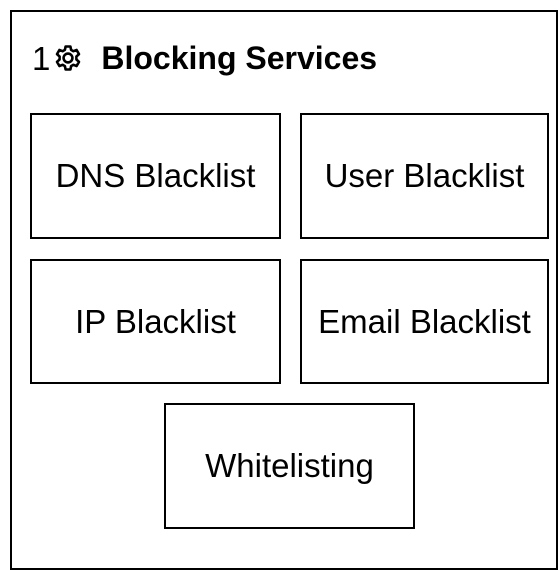 This screenshot has width=559, height=570. Describe the element at coordinates (289, 466) in the screenshot. I see `whitelisting-box: Whitelisting` at that location.